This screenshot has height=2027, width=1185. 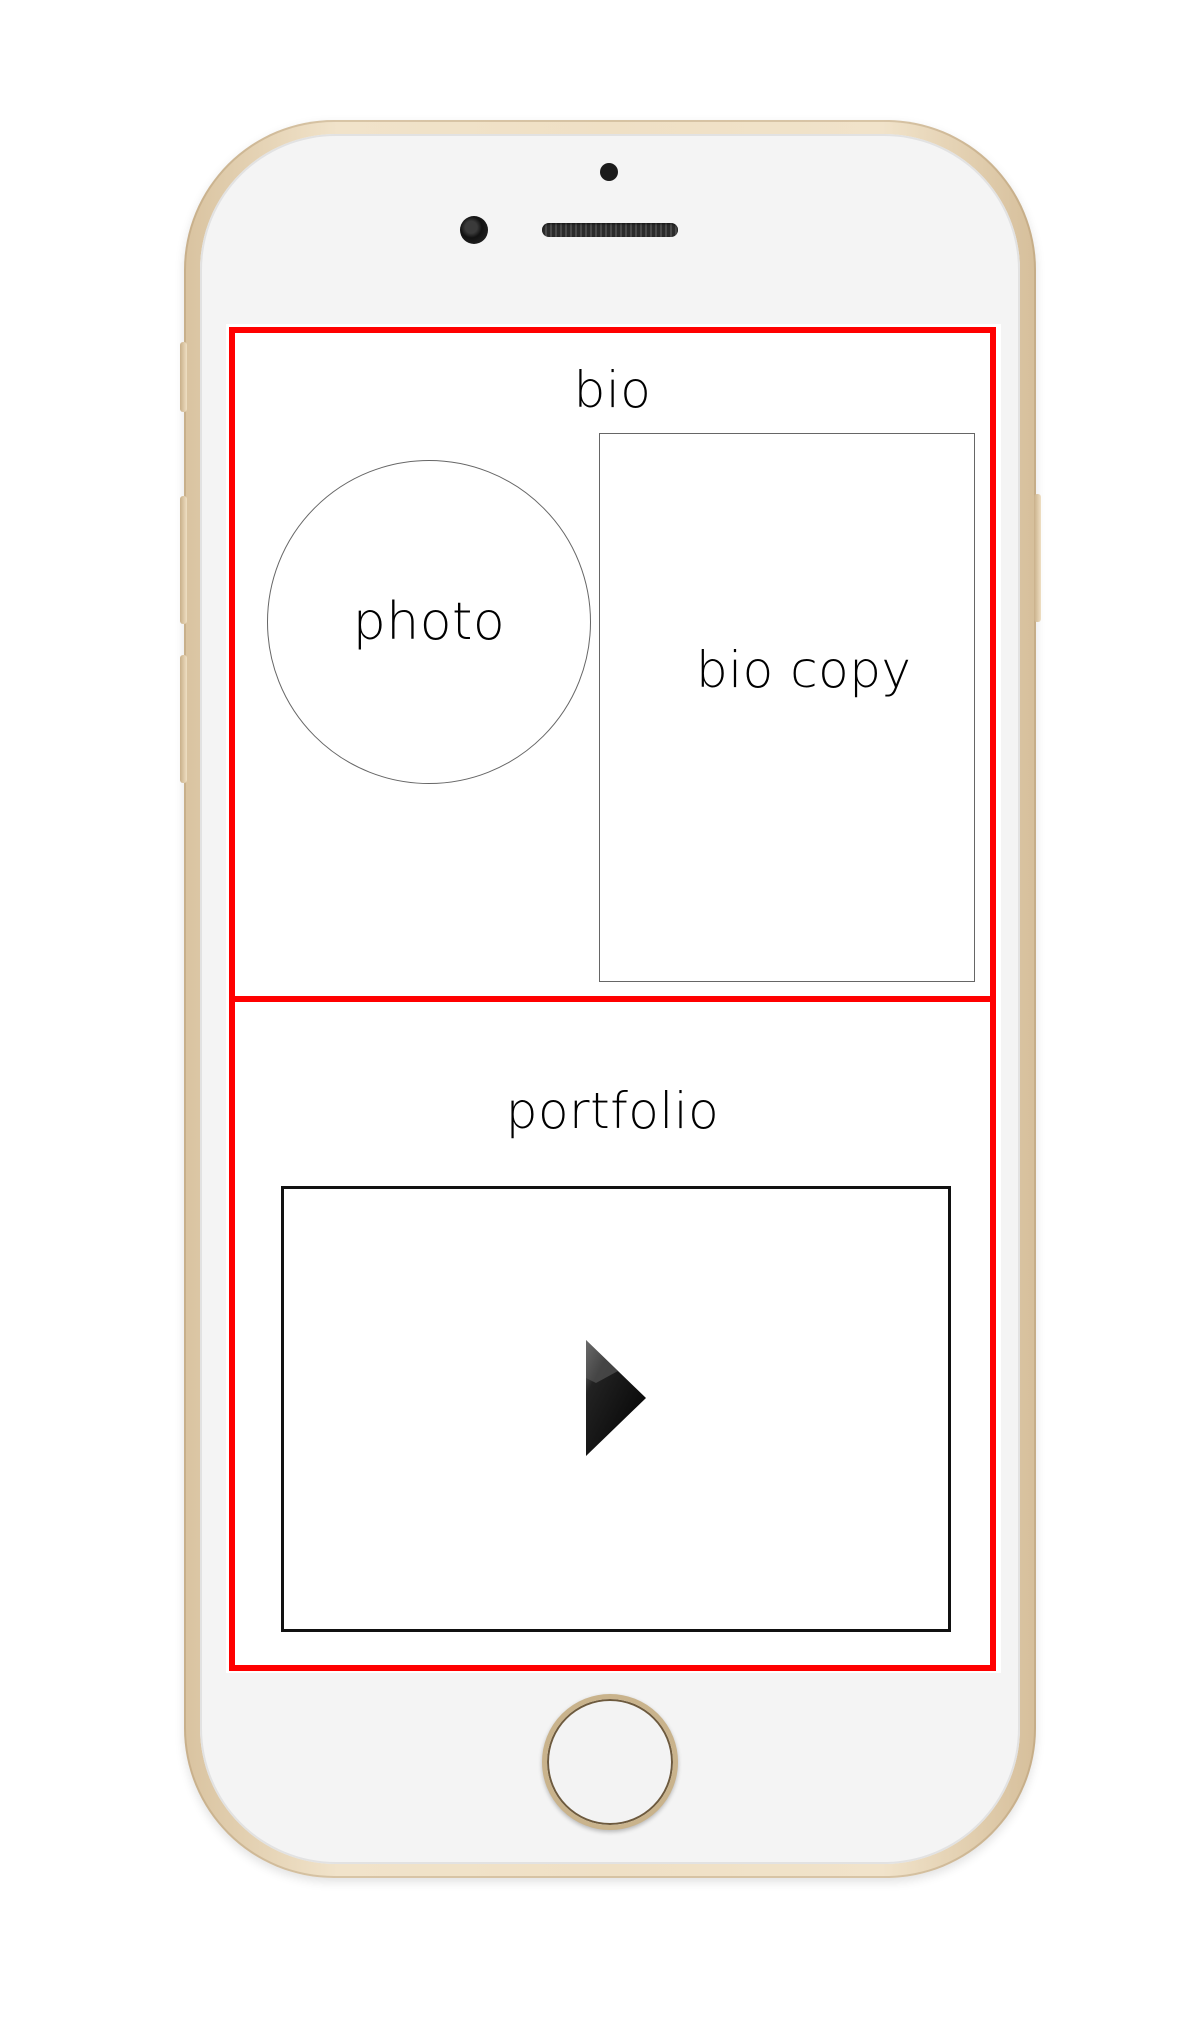 I want to click on photo-placeholder: photo, so click(x=429, y=622).